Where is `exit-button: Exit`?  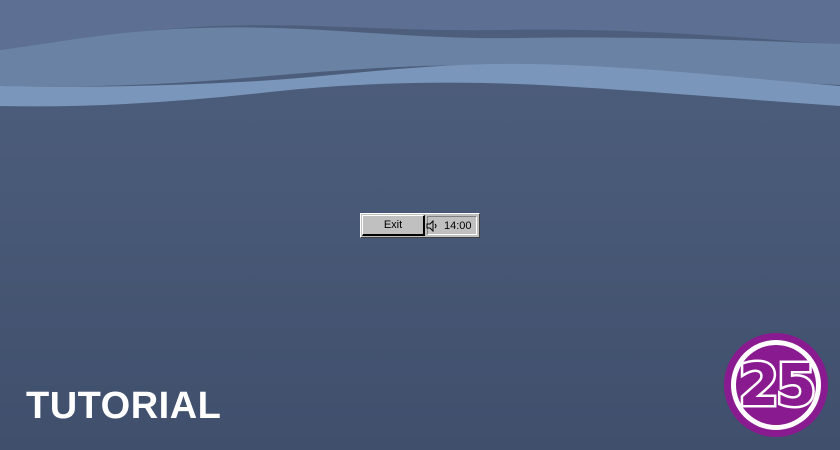
exit-button: Exit is located at coordinates (393, 225).